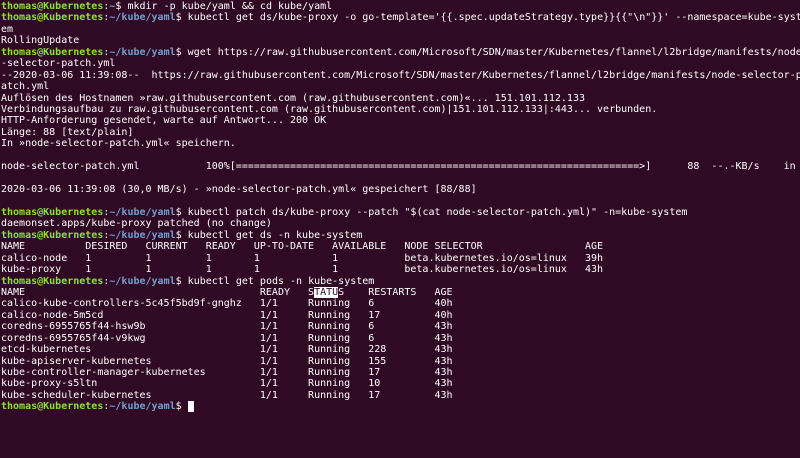  I want to click on output-text: S RESTARTS AGE, so click(395, 292).